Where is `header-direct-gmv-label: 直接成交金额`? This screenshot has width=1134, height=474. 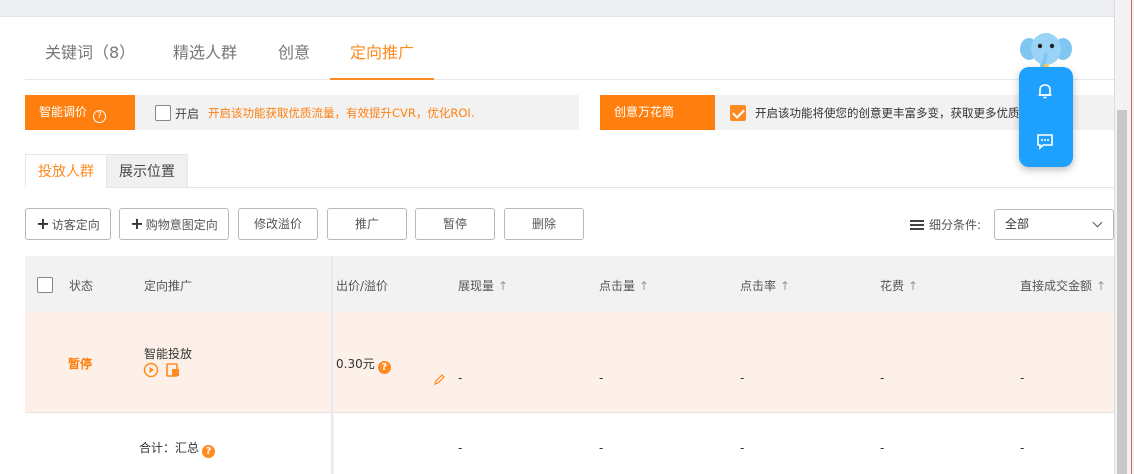 header-direct-gmv-label: 直接成交金额 is located at coordinates (1056, 286).